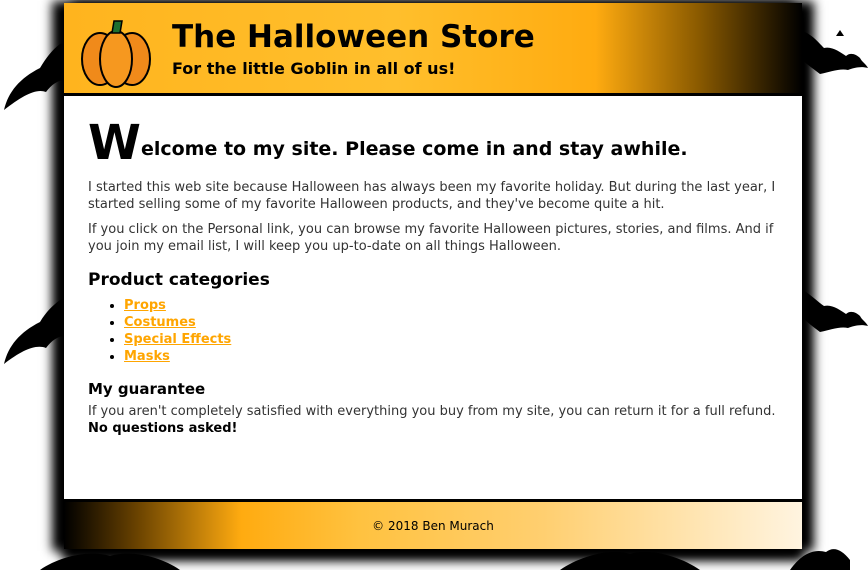 This screenshot has width=868, height=570. What do you see at coordinates (353, 37) in the screenshot?
I see `store-title: The Halloween Store` at bounding box center [353, 37].